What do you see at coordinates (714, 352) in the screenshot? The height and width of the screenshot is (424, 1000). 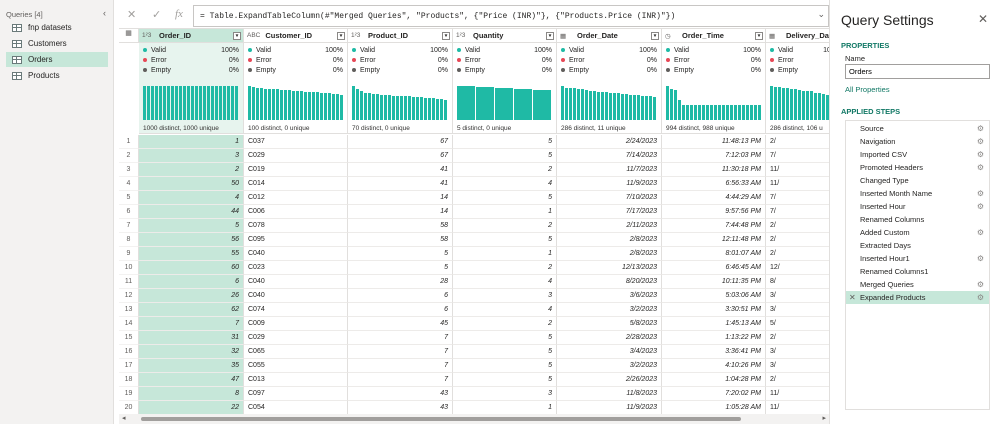 I see `table-cell: 3:36:41 PM` at bounding box center [714, 352].